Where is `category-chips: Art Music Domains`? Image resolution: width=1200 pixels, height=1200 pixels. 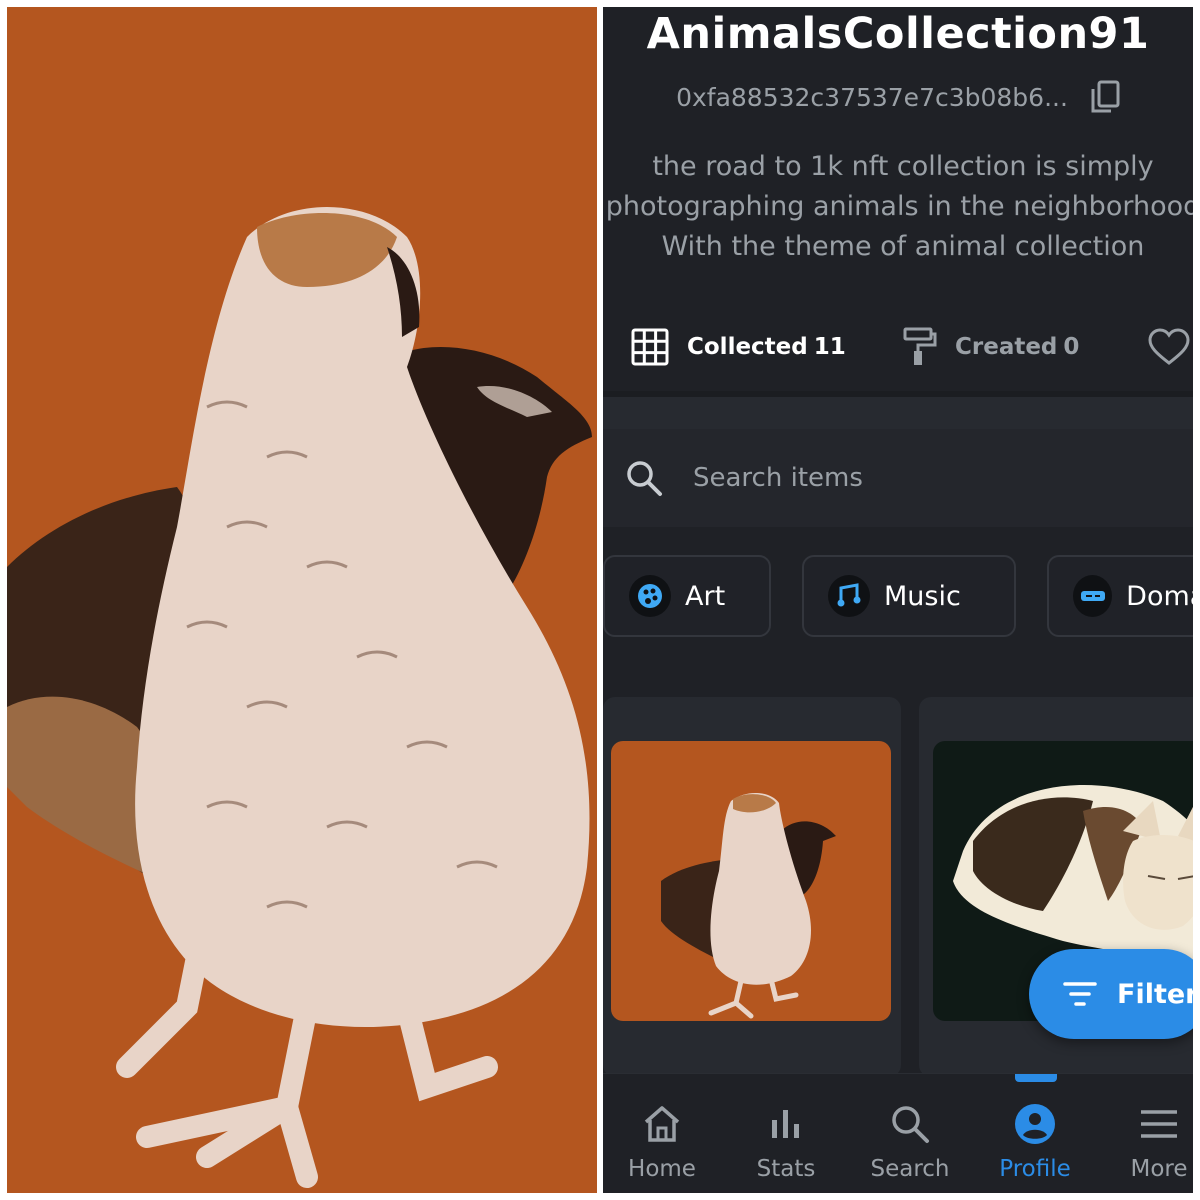 category-chips: Art Music Domains is located at coordinates (898, 597).